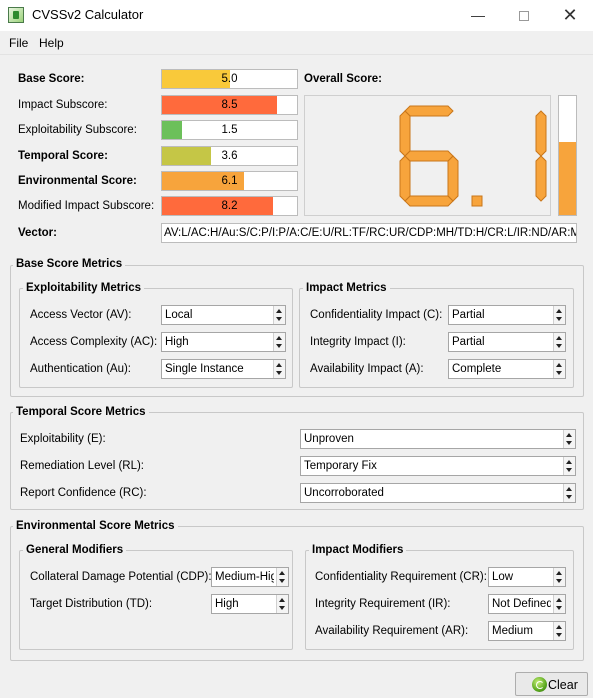 The width and height of the screenshot is (593, 698). I want to click on exploitability-metrics-title: Exploitability Metrics, so click(84, 288).